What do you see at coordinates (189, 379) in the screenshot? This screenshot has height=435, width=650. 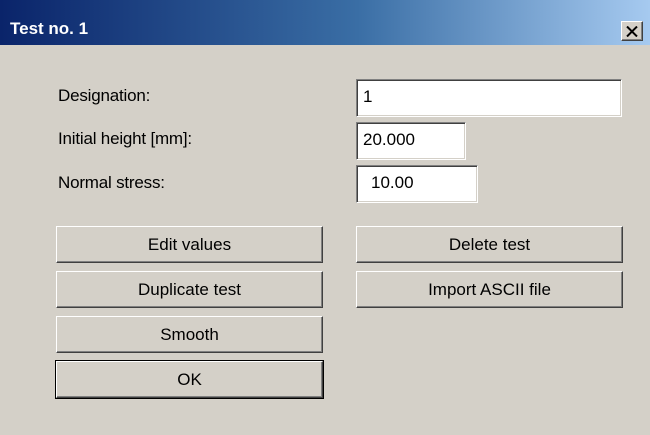 I see `ok-button: OK` at bounding box center [189, 379].